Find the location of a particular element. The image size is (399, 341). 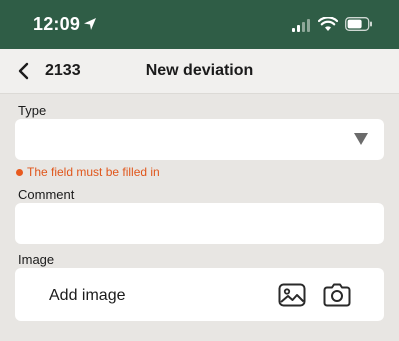

location-arrow-icon is located at coordinates (90, 24).